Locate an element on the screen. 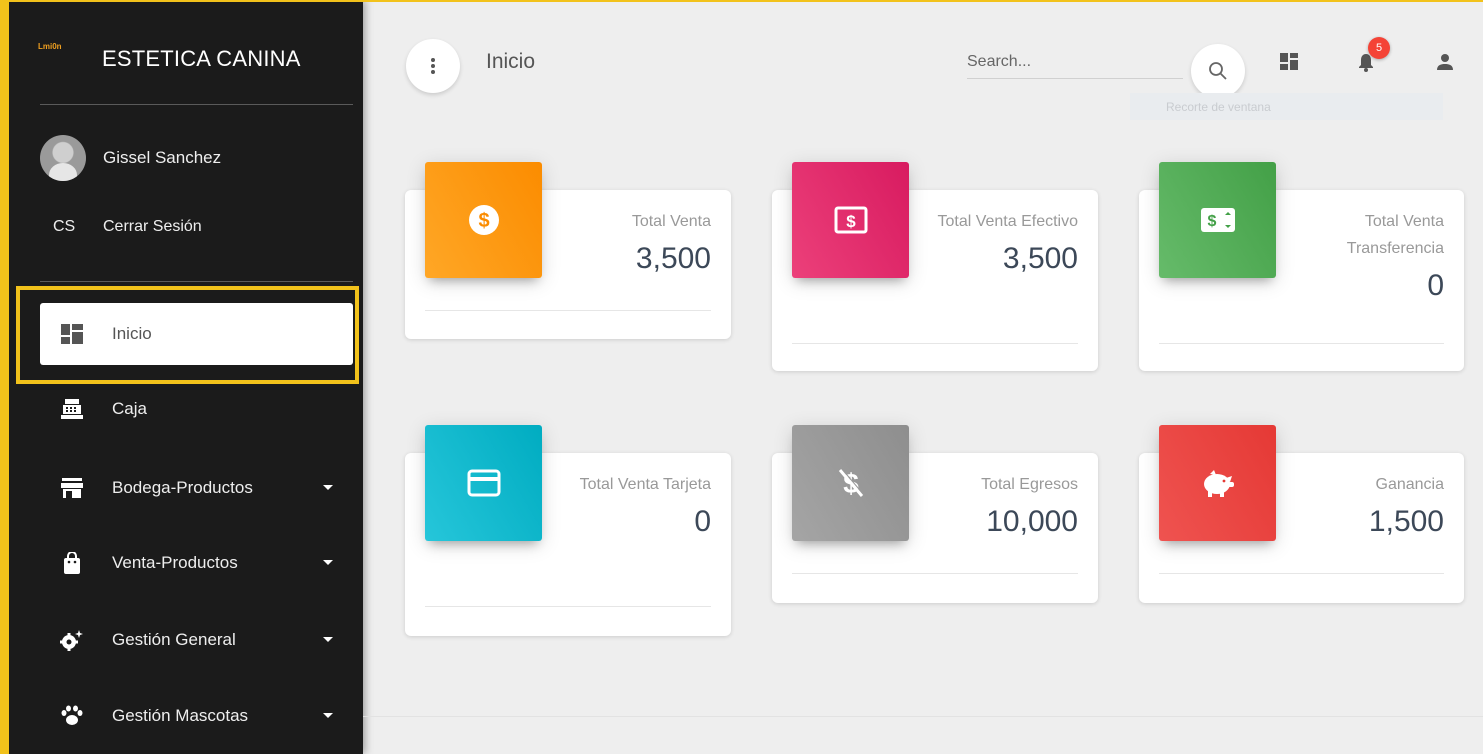  avatar is located at coordinates (63, 158).